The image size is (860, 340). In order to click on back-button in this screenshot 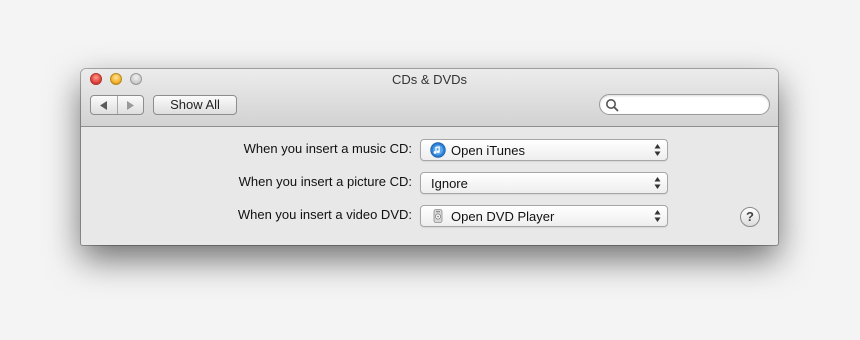, I will do `click(104, 105)`.